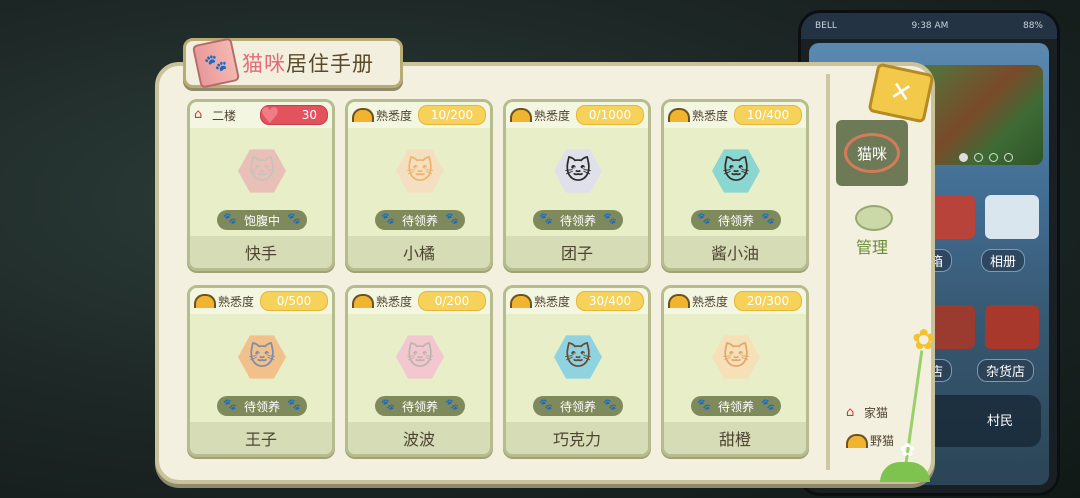  What do you see at coordinates (1003, 260) in the screenshot?
I see `app-label-album: 相册` at bounding box center [1003, 260].